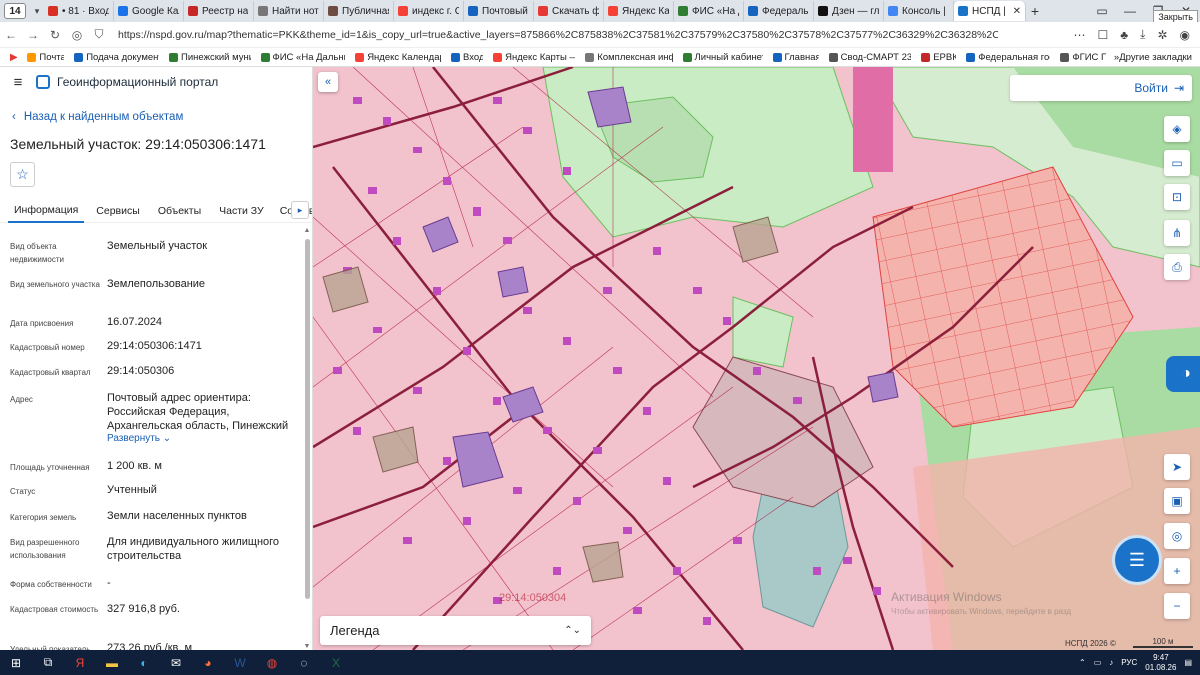 This screenshot has width=1200, height=675. What do you see at coordinates (300, 210) in the screenshot?
I see `tabs-next-button: ▸` at bounding box center [300, 210].